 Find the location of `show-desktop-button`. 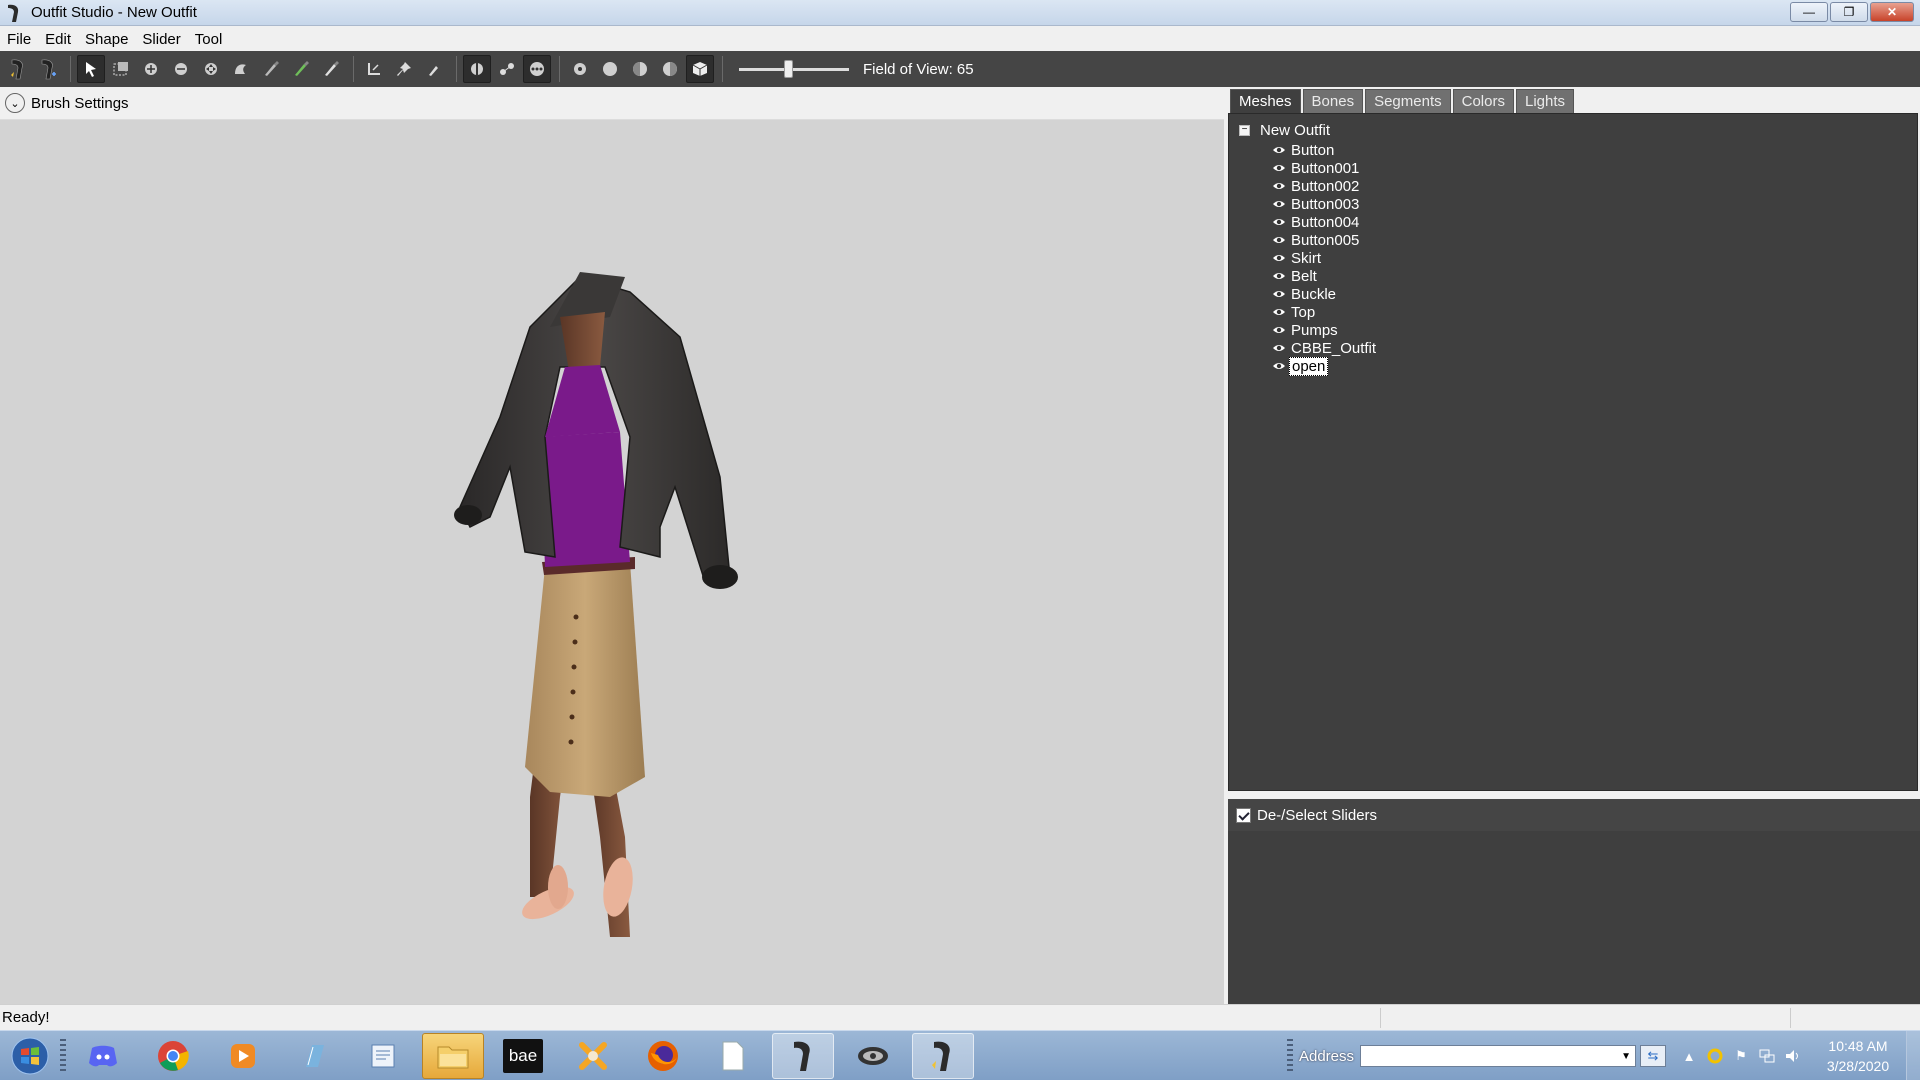

show-desktop-button is located at coordinates (1913, 1055).